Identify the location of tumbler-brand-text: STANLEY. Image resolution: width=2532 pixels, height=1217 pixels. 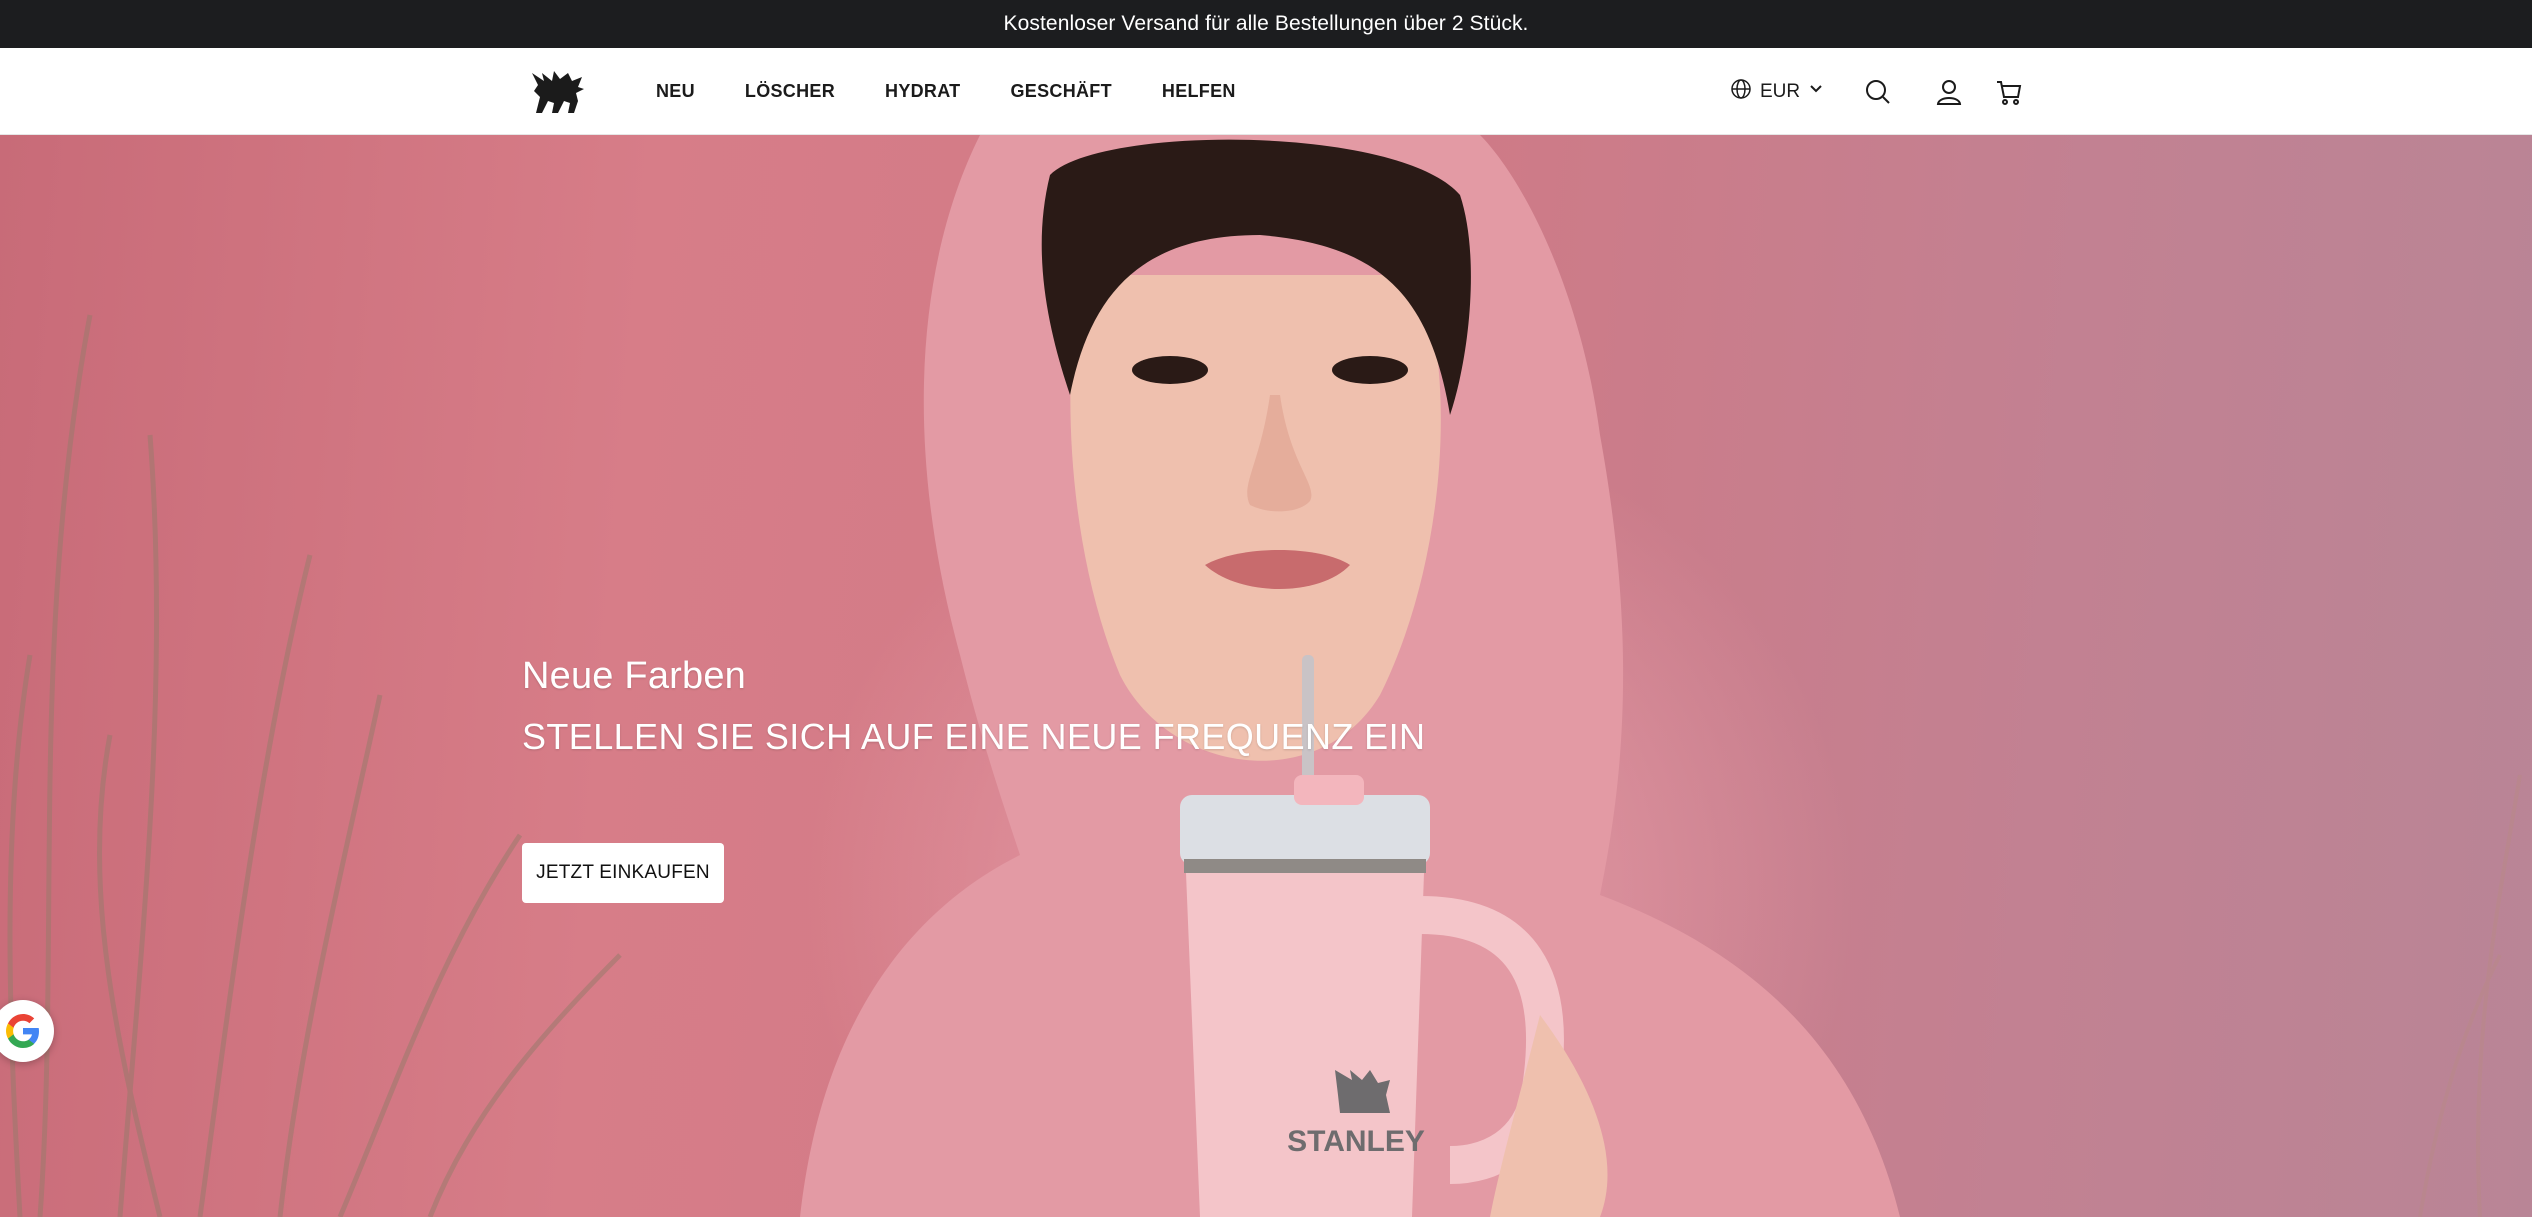
(1356, 1141).